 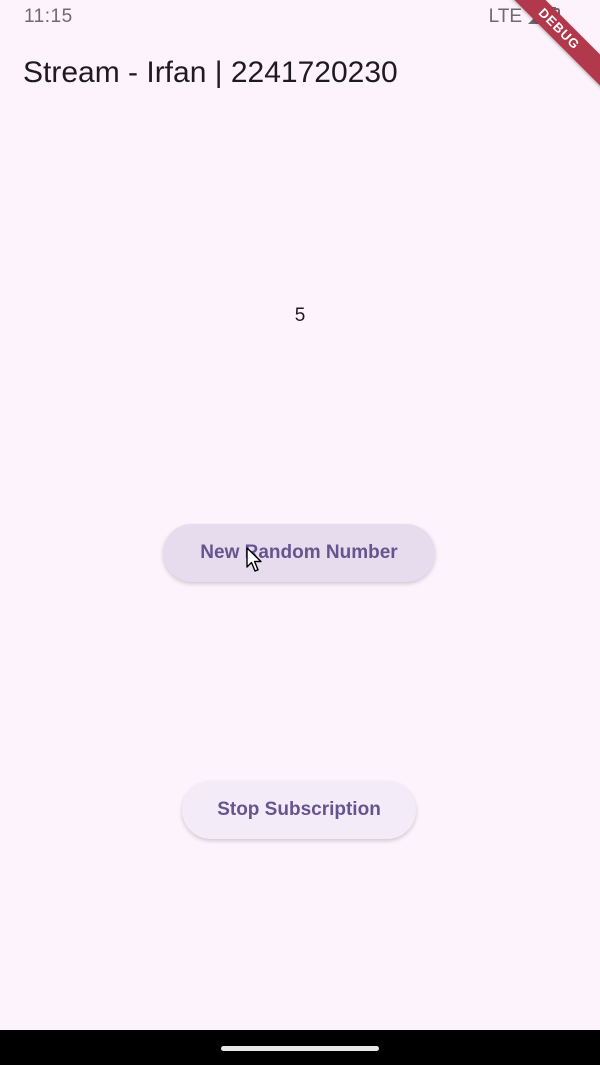 I want to click on status-time: 11:15, so click(x=48, y=16).